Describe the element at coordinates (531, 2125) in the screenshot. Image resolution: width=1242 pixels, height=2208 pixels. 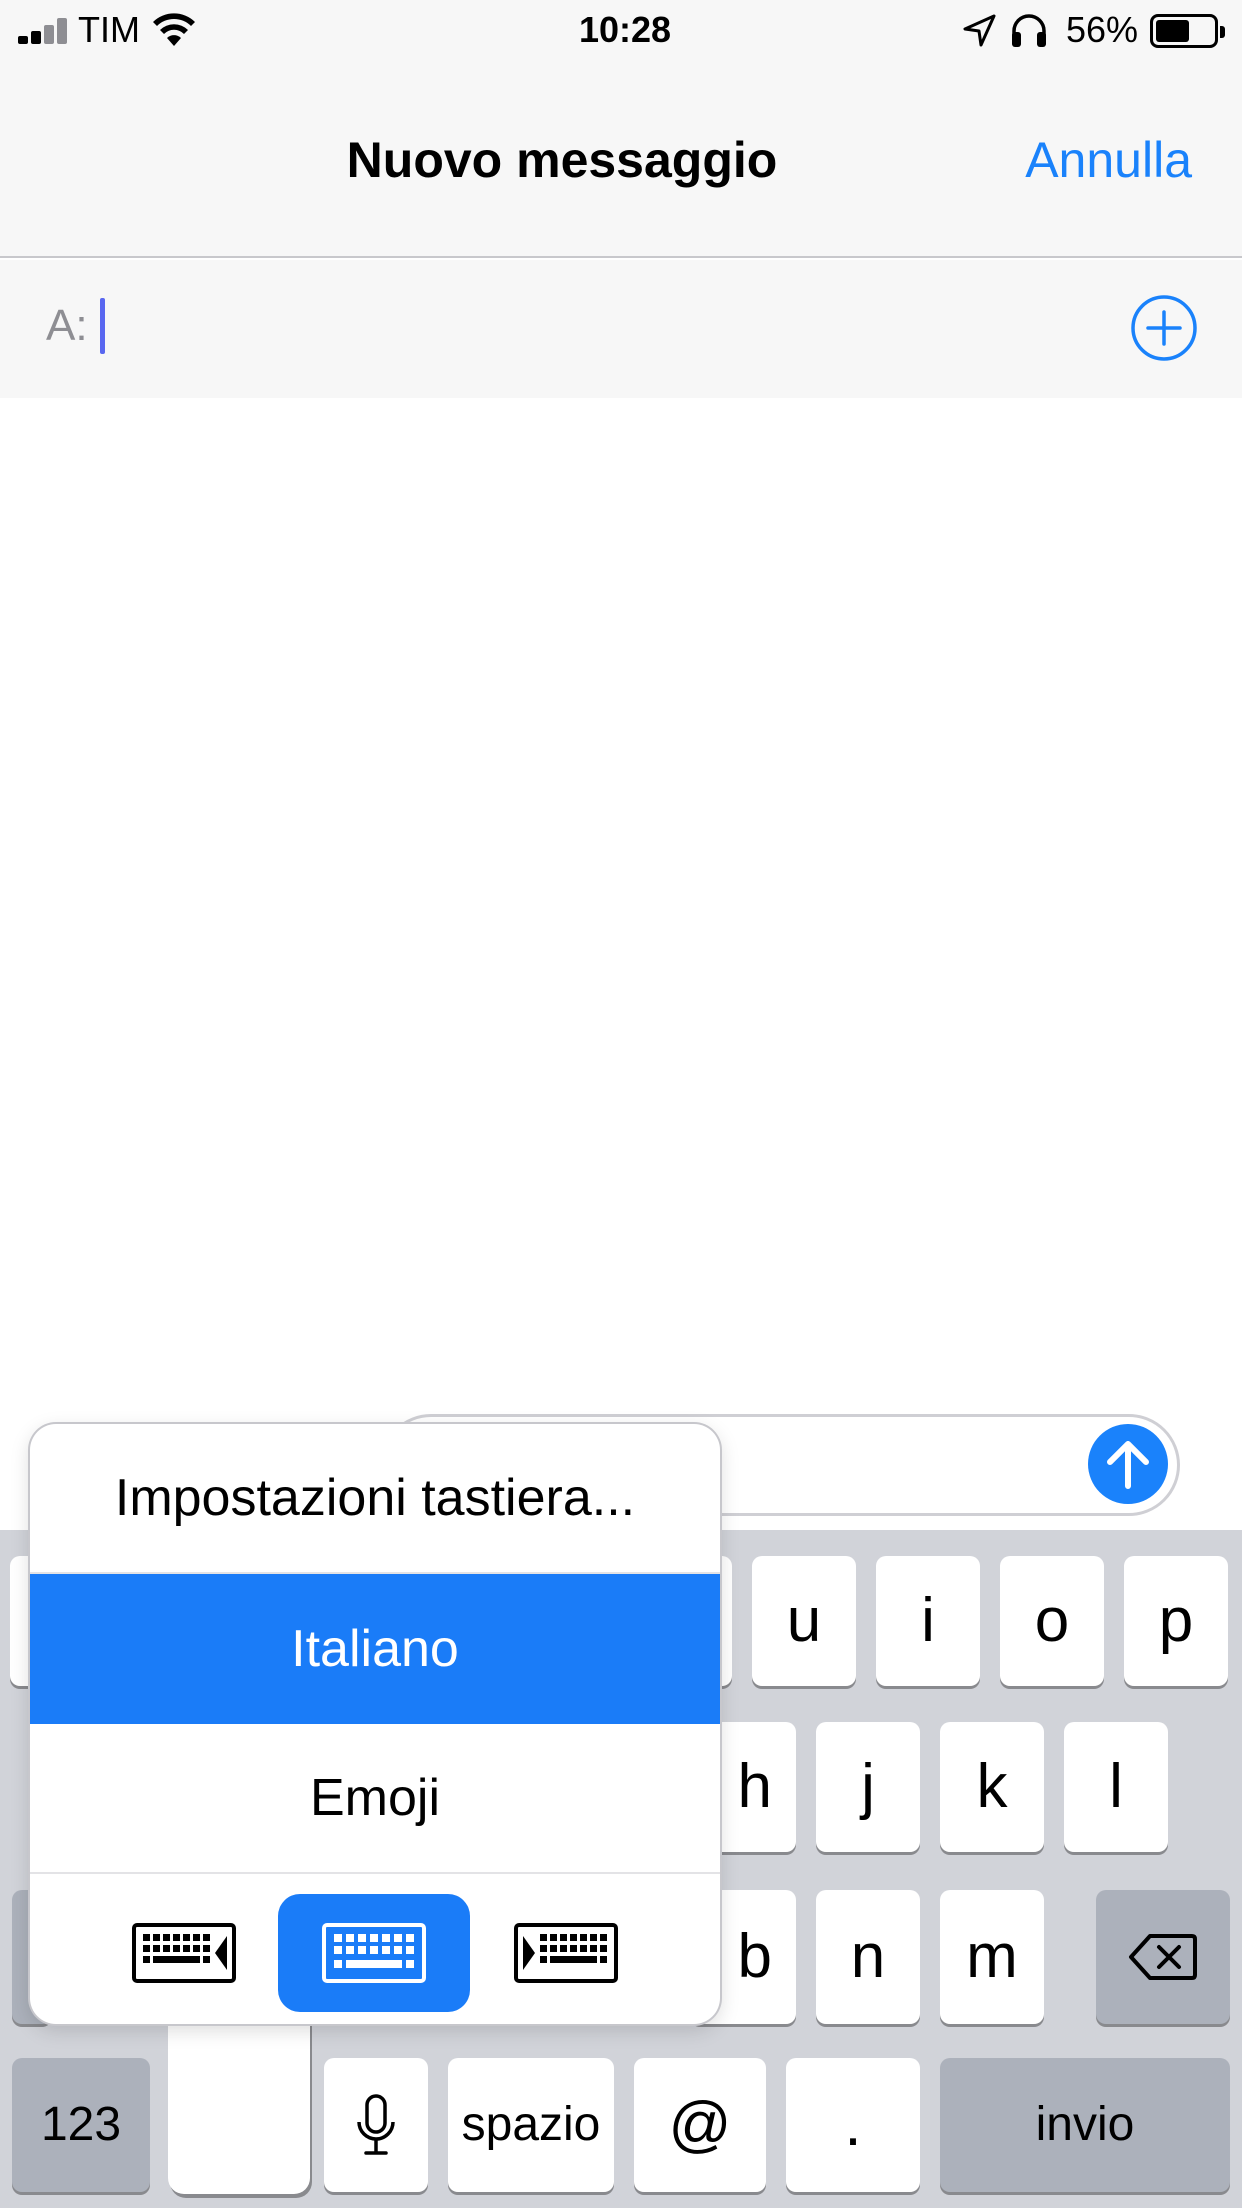
I see `space-key: spazio` at that location.